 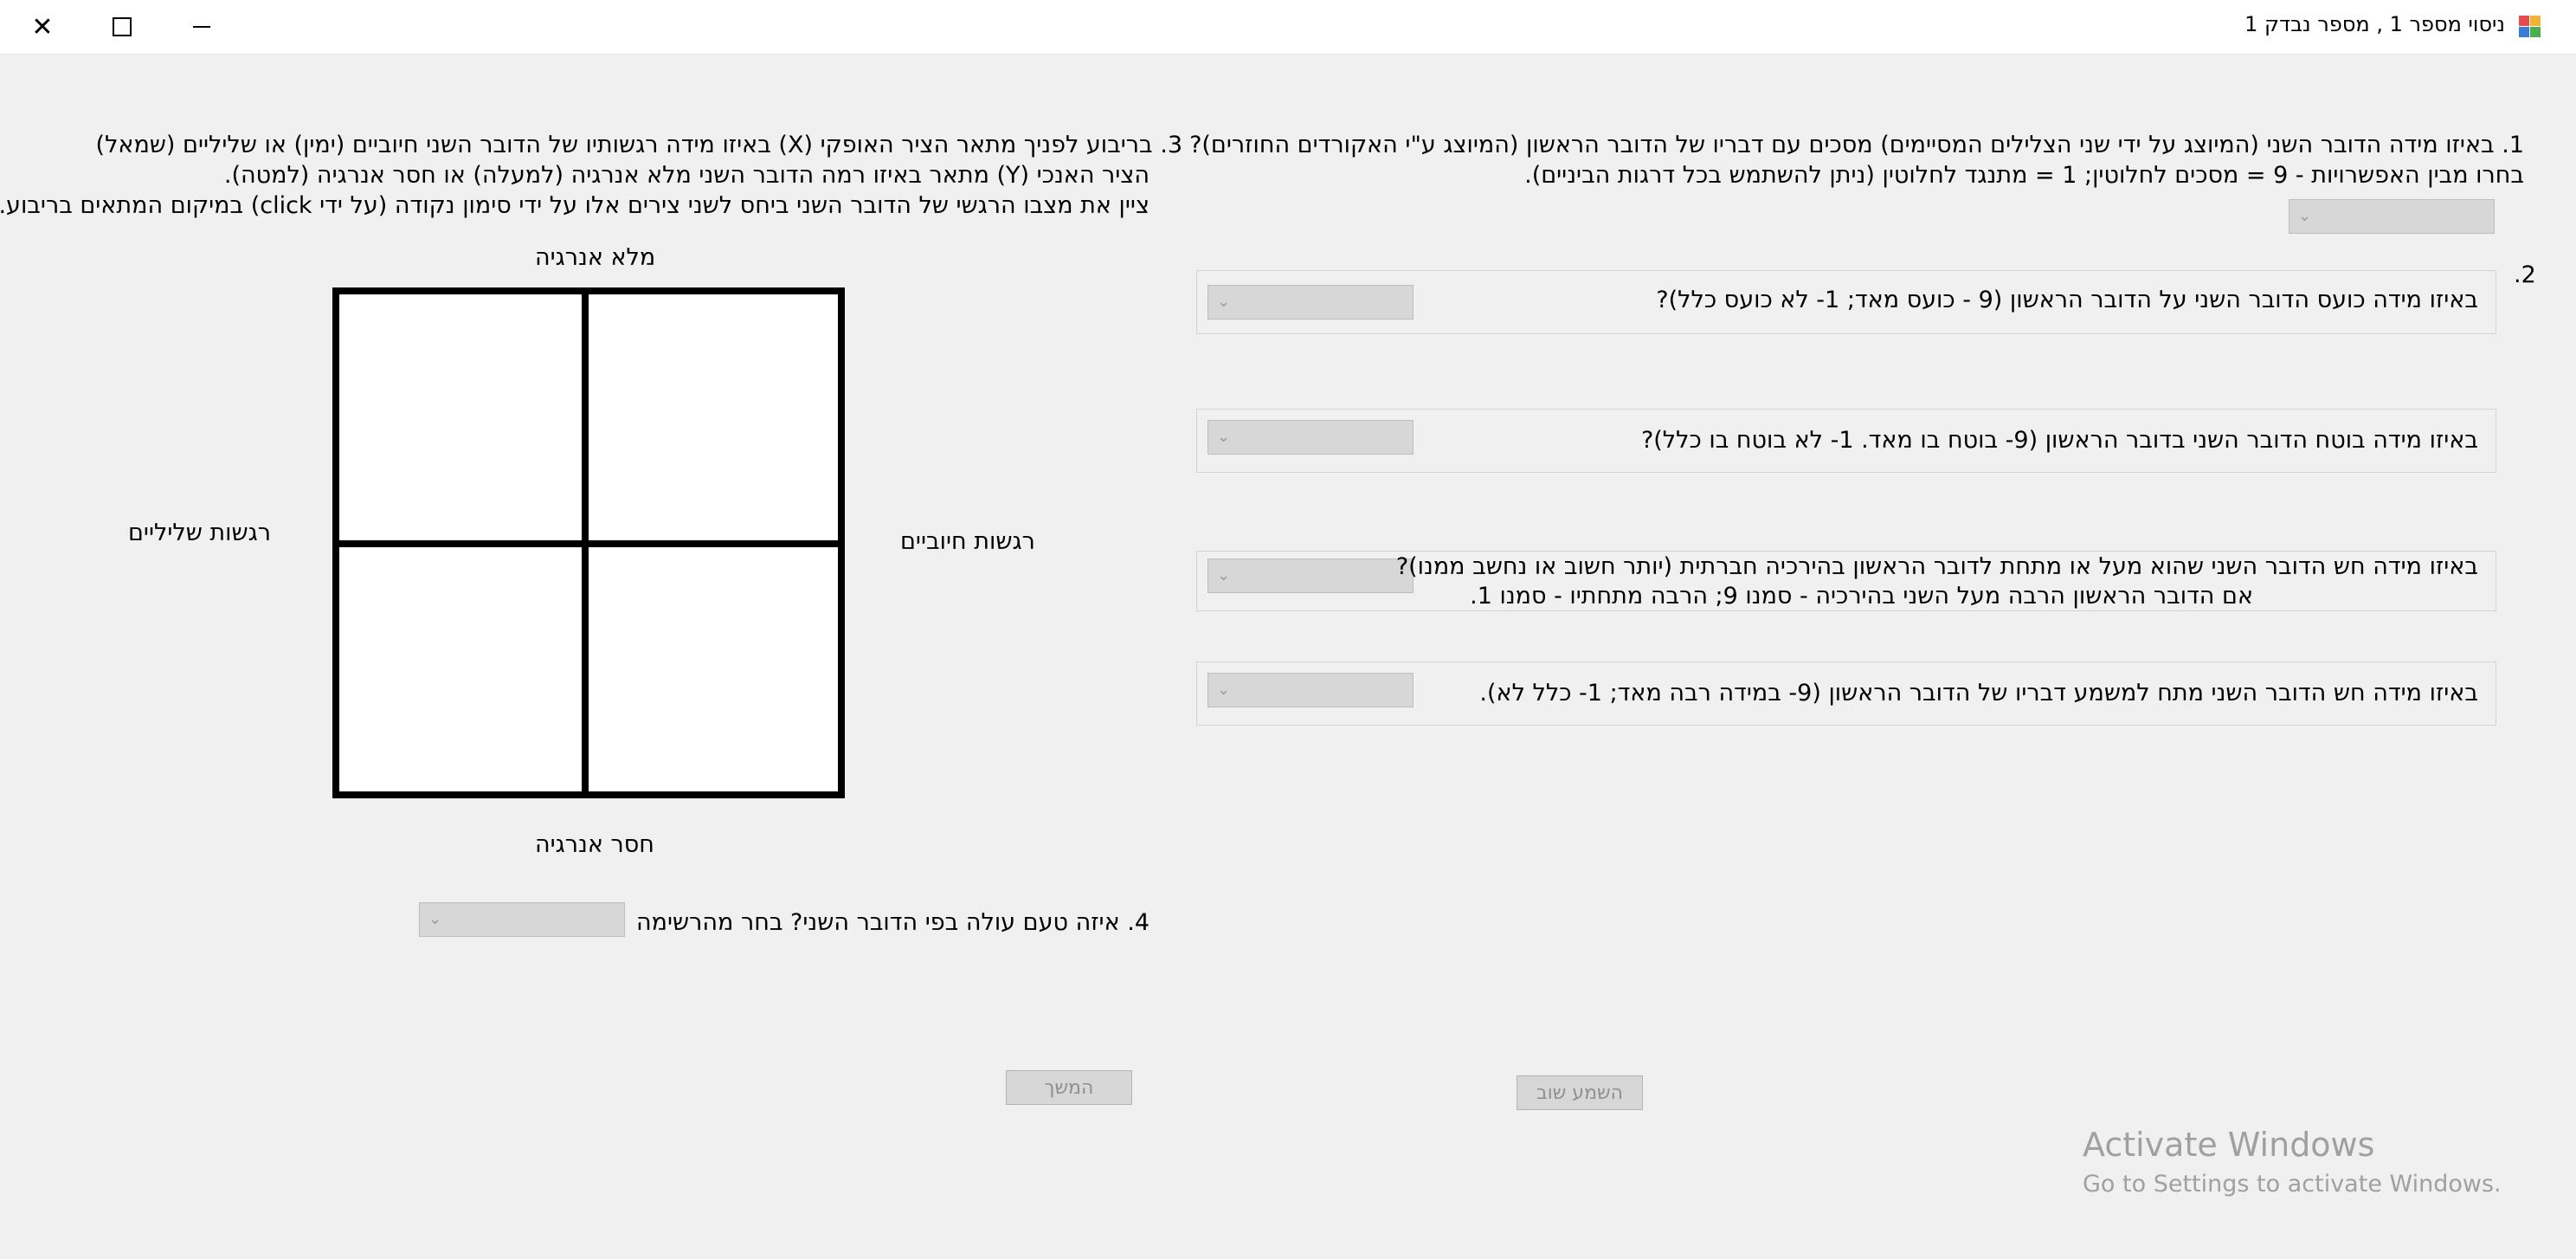 What do you see at coordinates (967, 541) in the screenshot?
I see `grid-right-label: רגשות חיוביים` at bounding box center [967, 541].